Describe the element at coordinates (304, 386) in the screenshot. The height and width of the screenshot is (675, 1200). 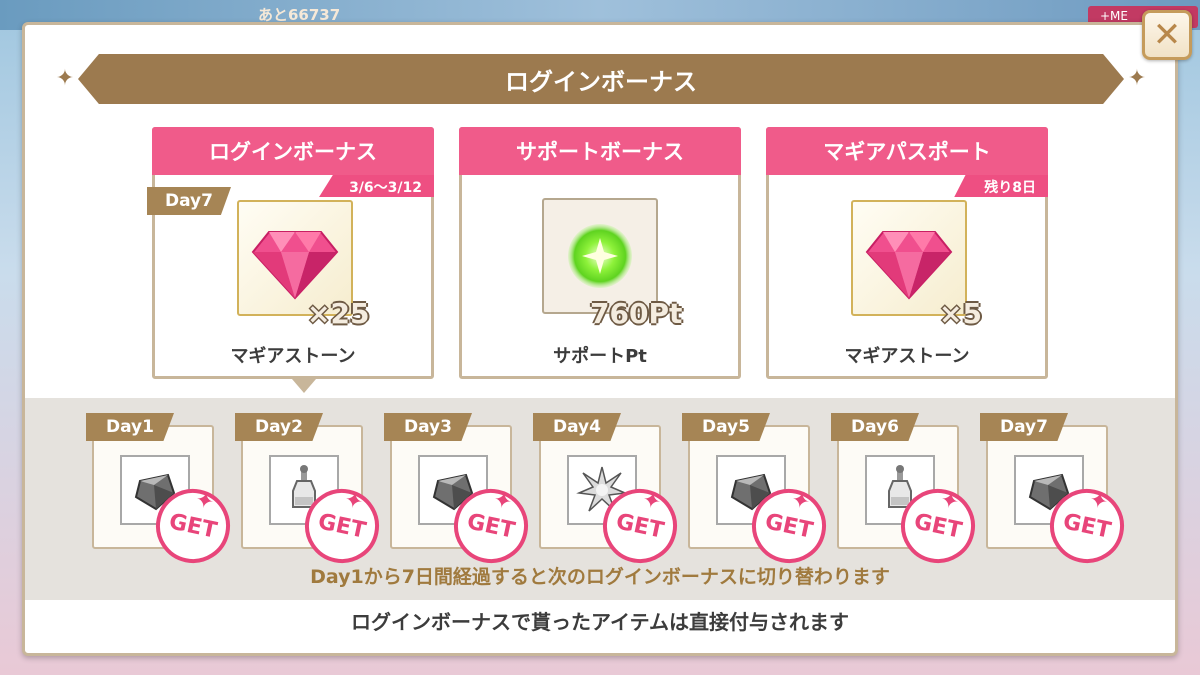
I see `selected-card-pointer` at that location.